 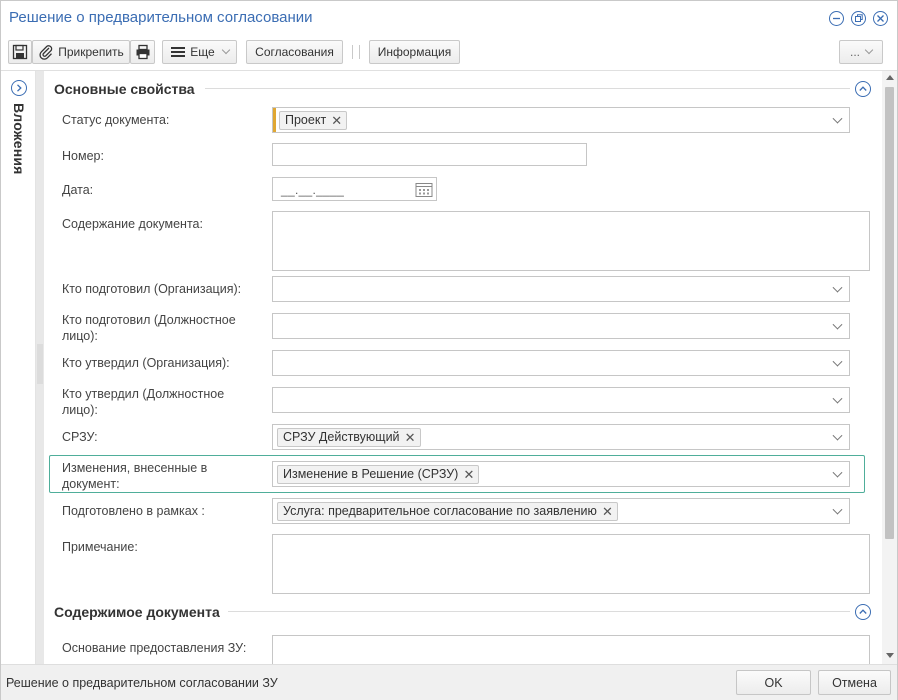 I want to click on status-tag: Проект ✕, so click(x=313, y=120).